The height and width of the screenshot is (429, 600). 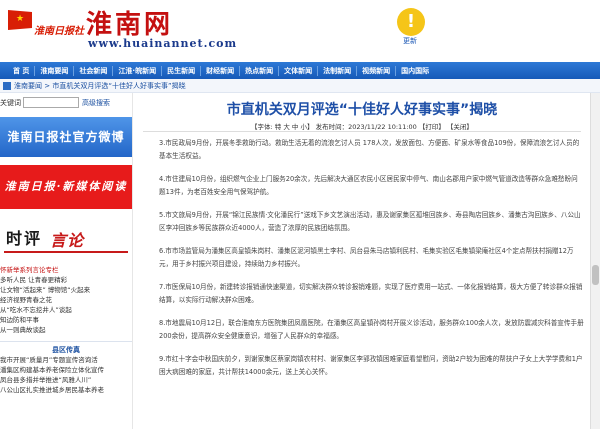 I want to click on list-item: 多听人民 让青春更精彩, so click(x=66, y=280).